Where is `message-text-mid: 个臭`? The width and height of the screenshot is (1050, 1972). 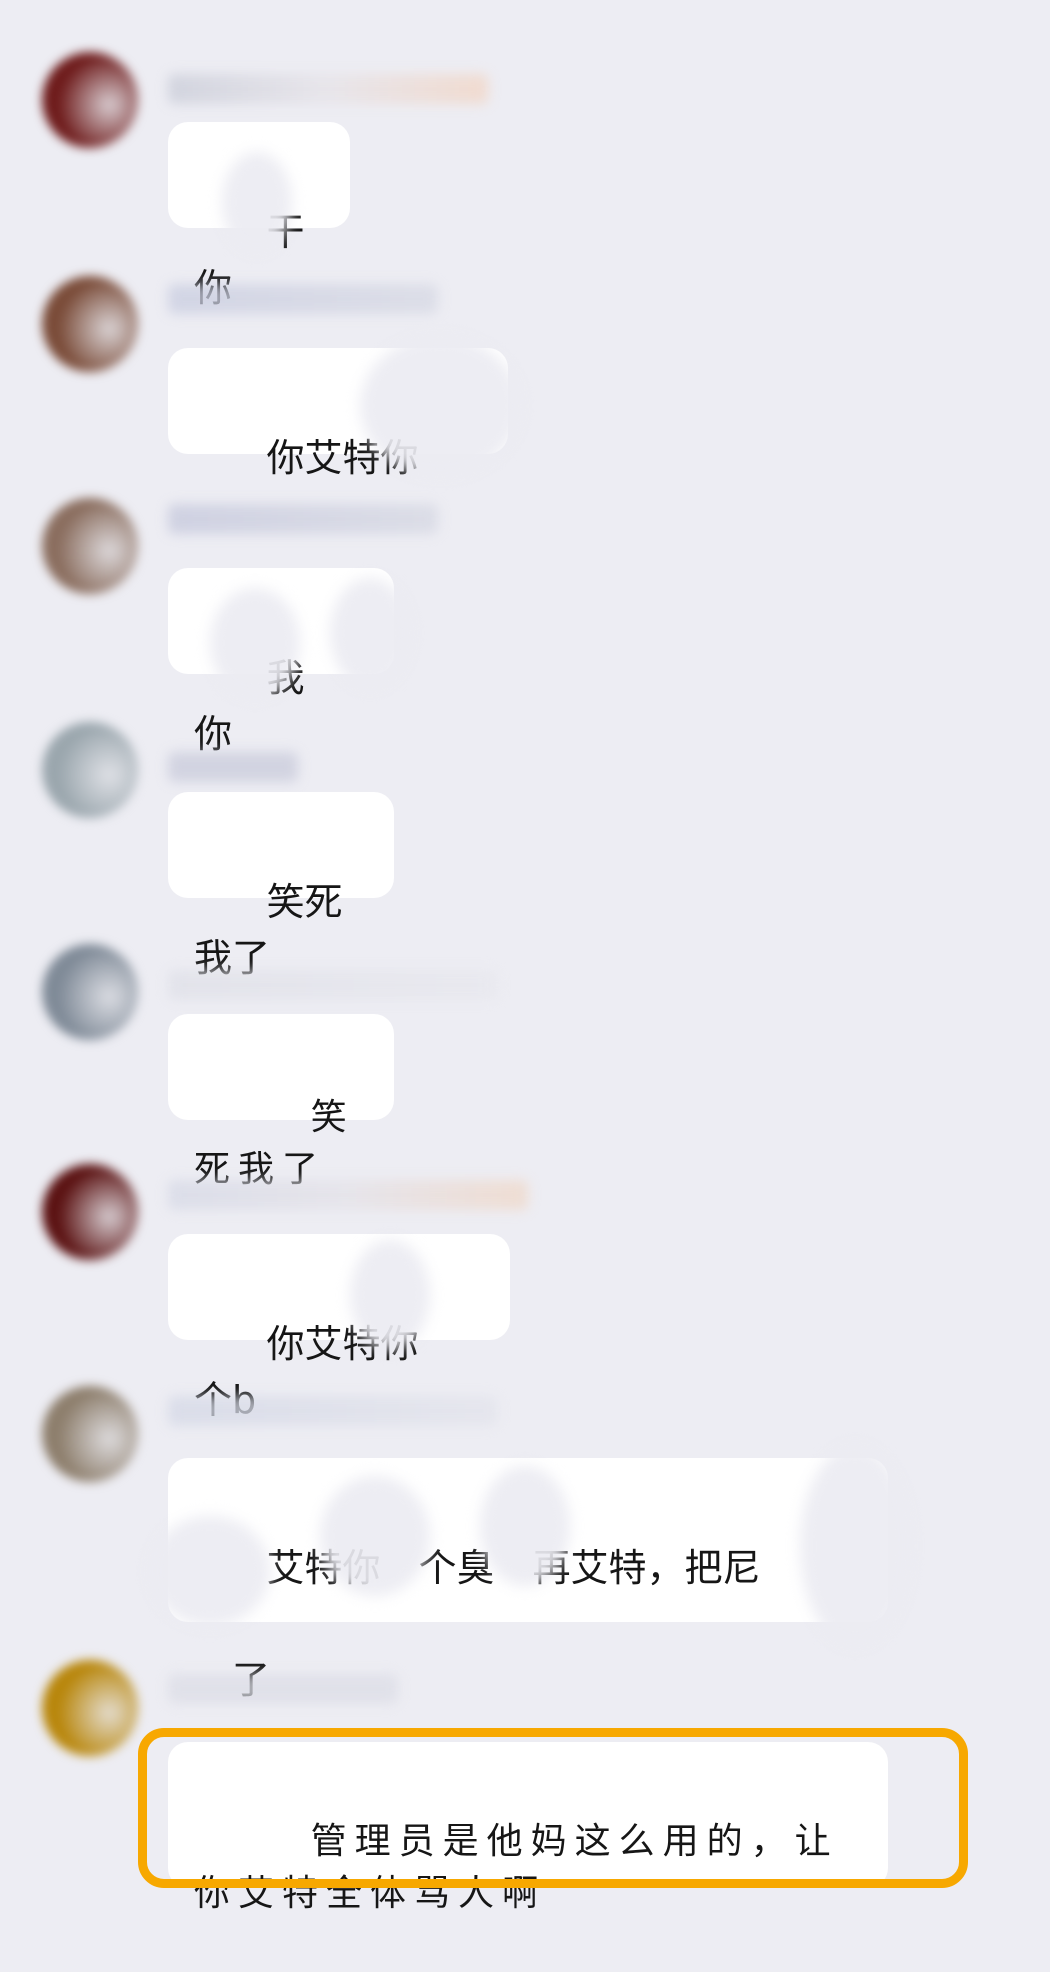
message-text-mid: 个臭 is located at coordinates (456, 1568).